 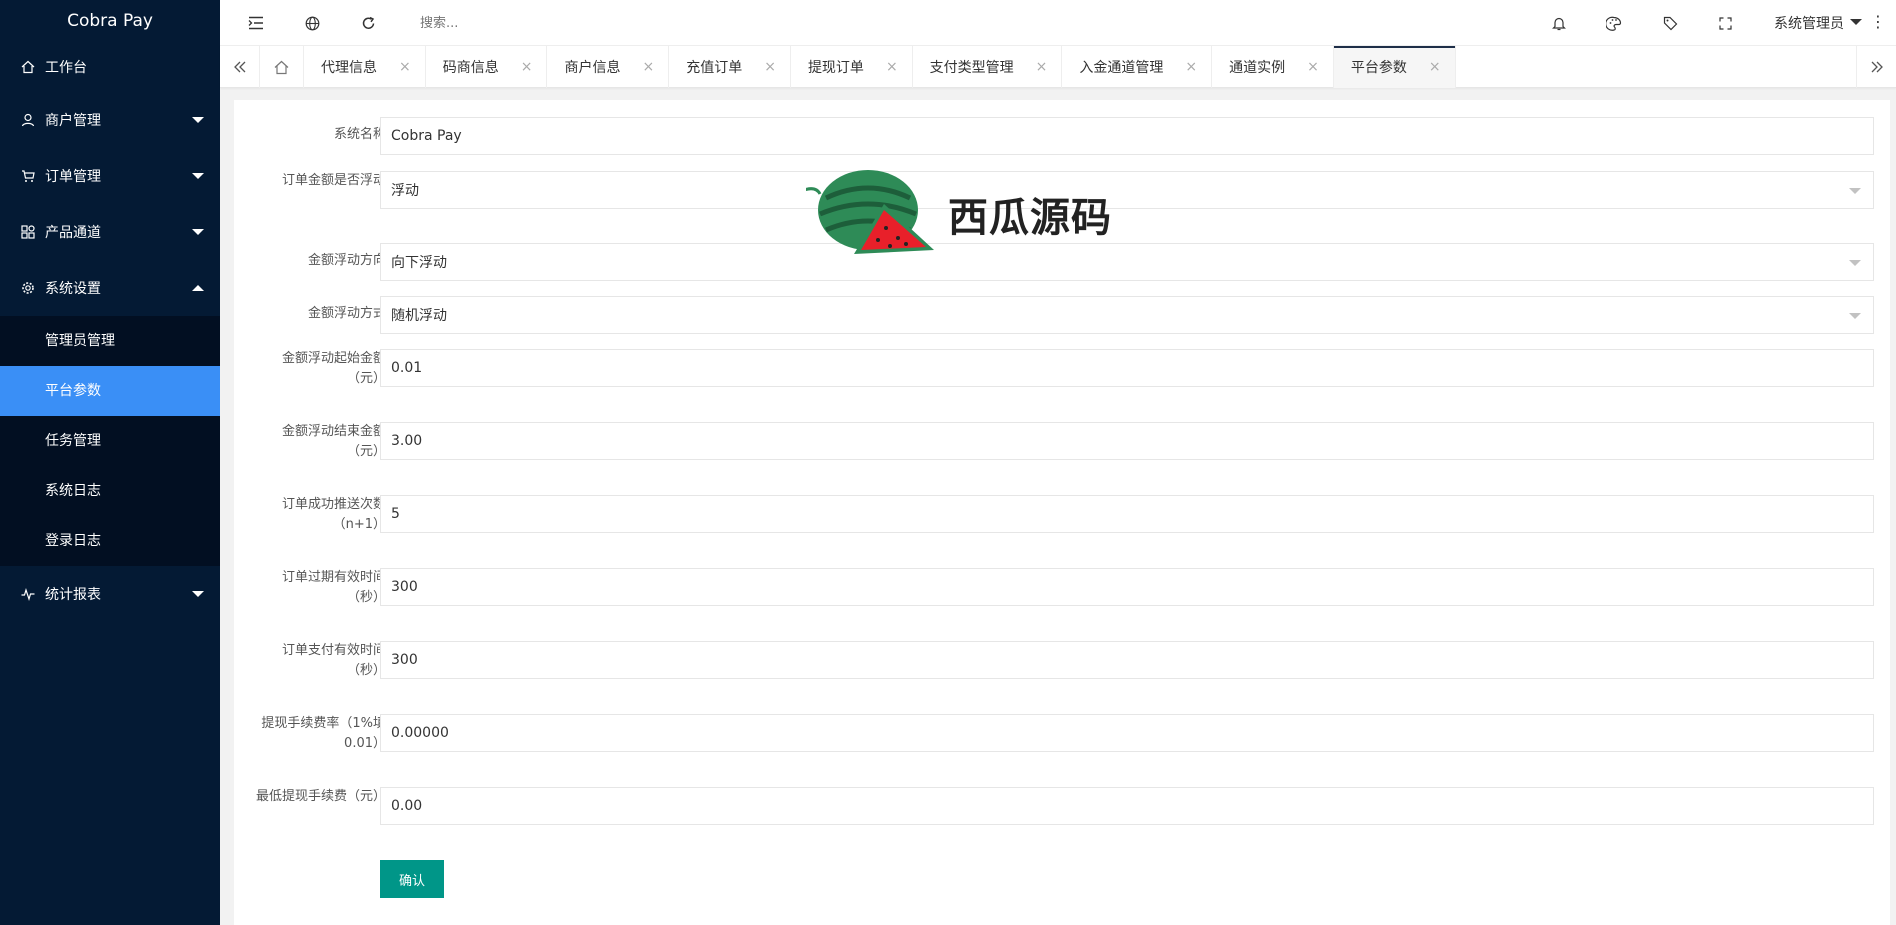 What do you see at coordinates (312, 23) in the screenshot?
I see `globe-icon` at bounding box center [312, 23].